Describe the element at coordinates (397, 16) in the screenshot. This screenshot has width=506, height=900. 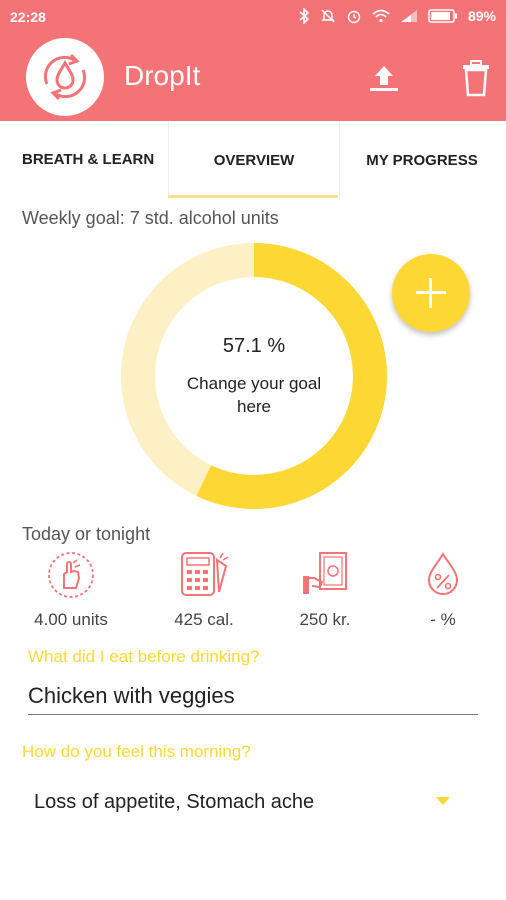
I see `status-icons: 89%` at that location.